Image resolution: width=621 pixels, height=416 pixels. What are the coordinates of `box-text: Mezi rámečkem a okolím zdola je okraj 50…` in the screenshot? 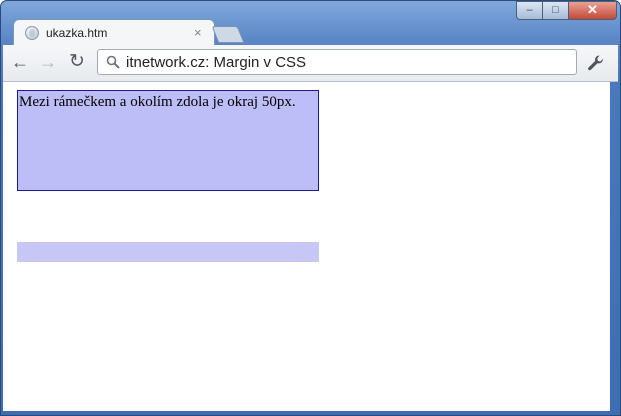 It's located at (157, 102).